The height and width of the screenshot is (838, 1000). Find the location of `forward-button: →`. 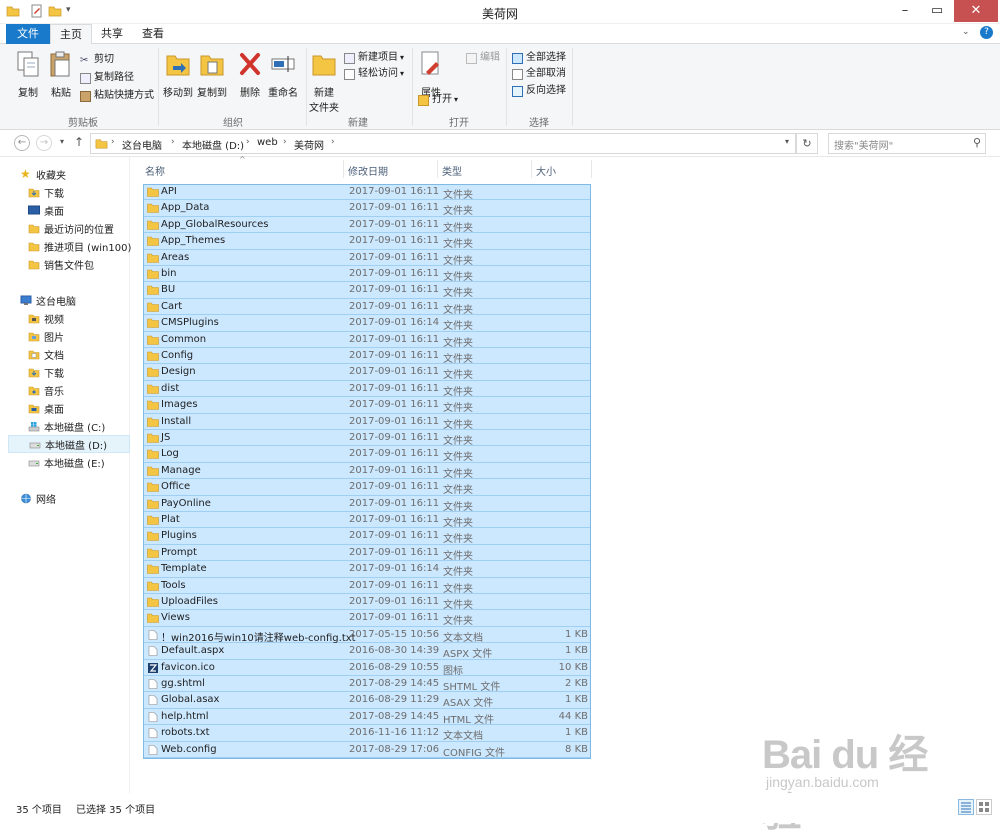

forward-button: → is located at coordinates (44, 143).